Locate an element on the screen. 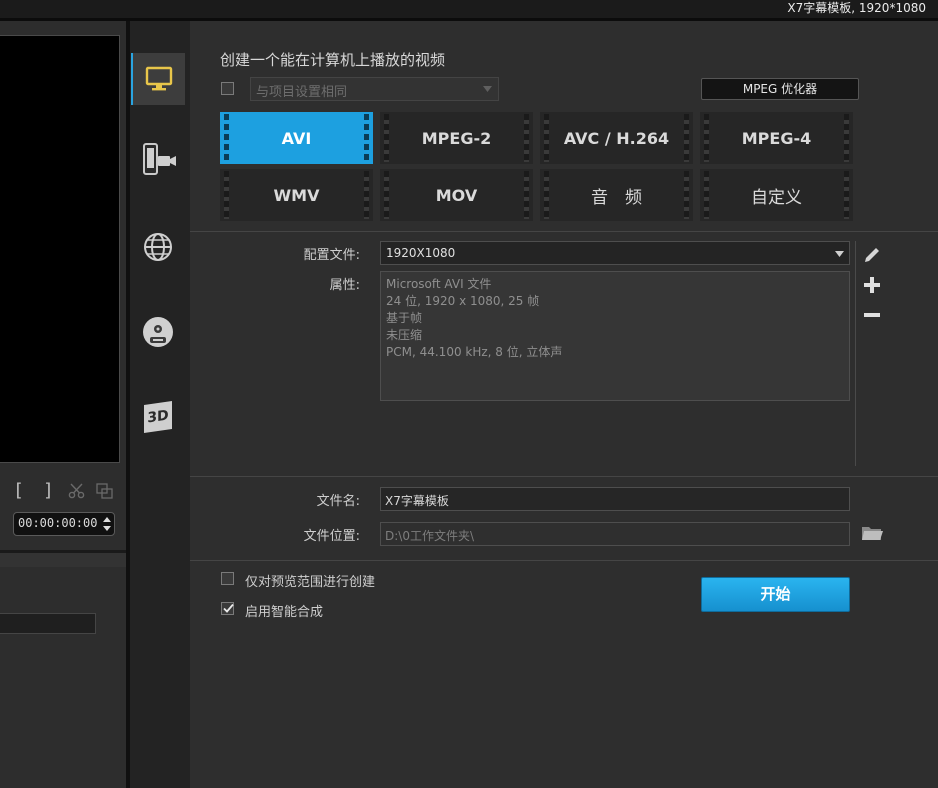  format-mov-button: MOV is located at coordinates (456, 195).